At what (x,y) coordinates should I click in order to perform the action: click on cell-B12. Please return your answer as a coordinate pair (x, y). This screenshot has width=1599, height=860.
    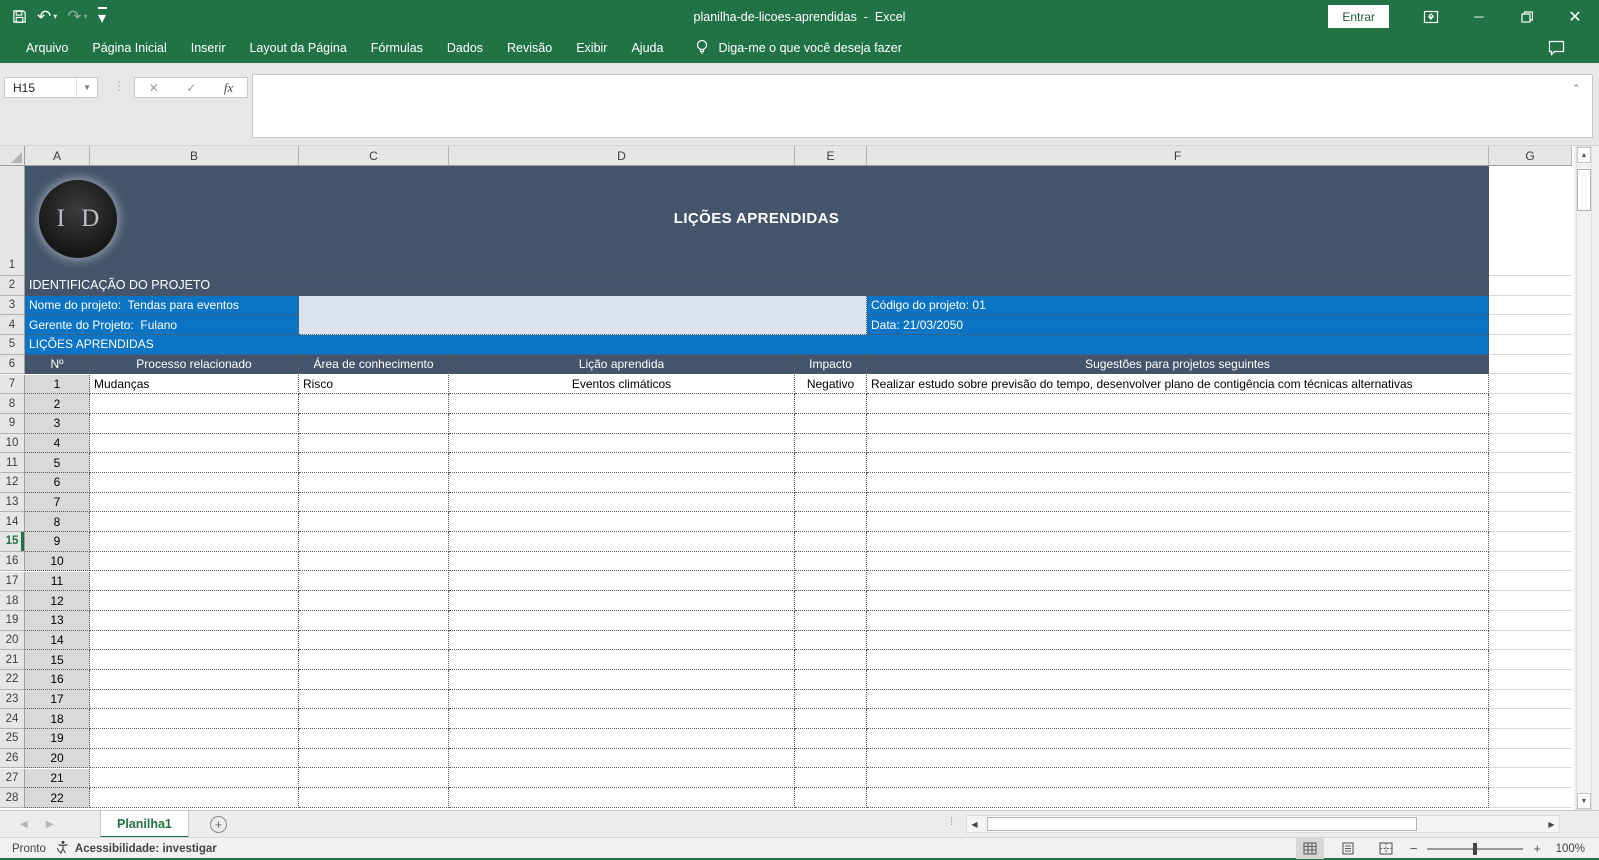
    Looking at the image, I should click on (194, 483).